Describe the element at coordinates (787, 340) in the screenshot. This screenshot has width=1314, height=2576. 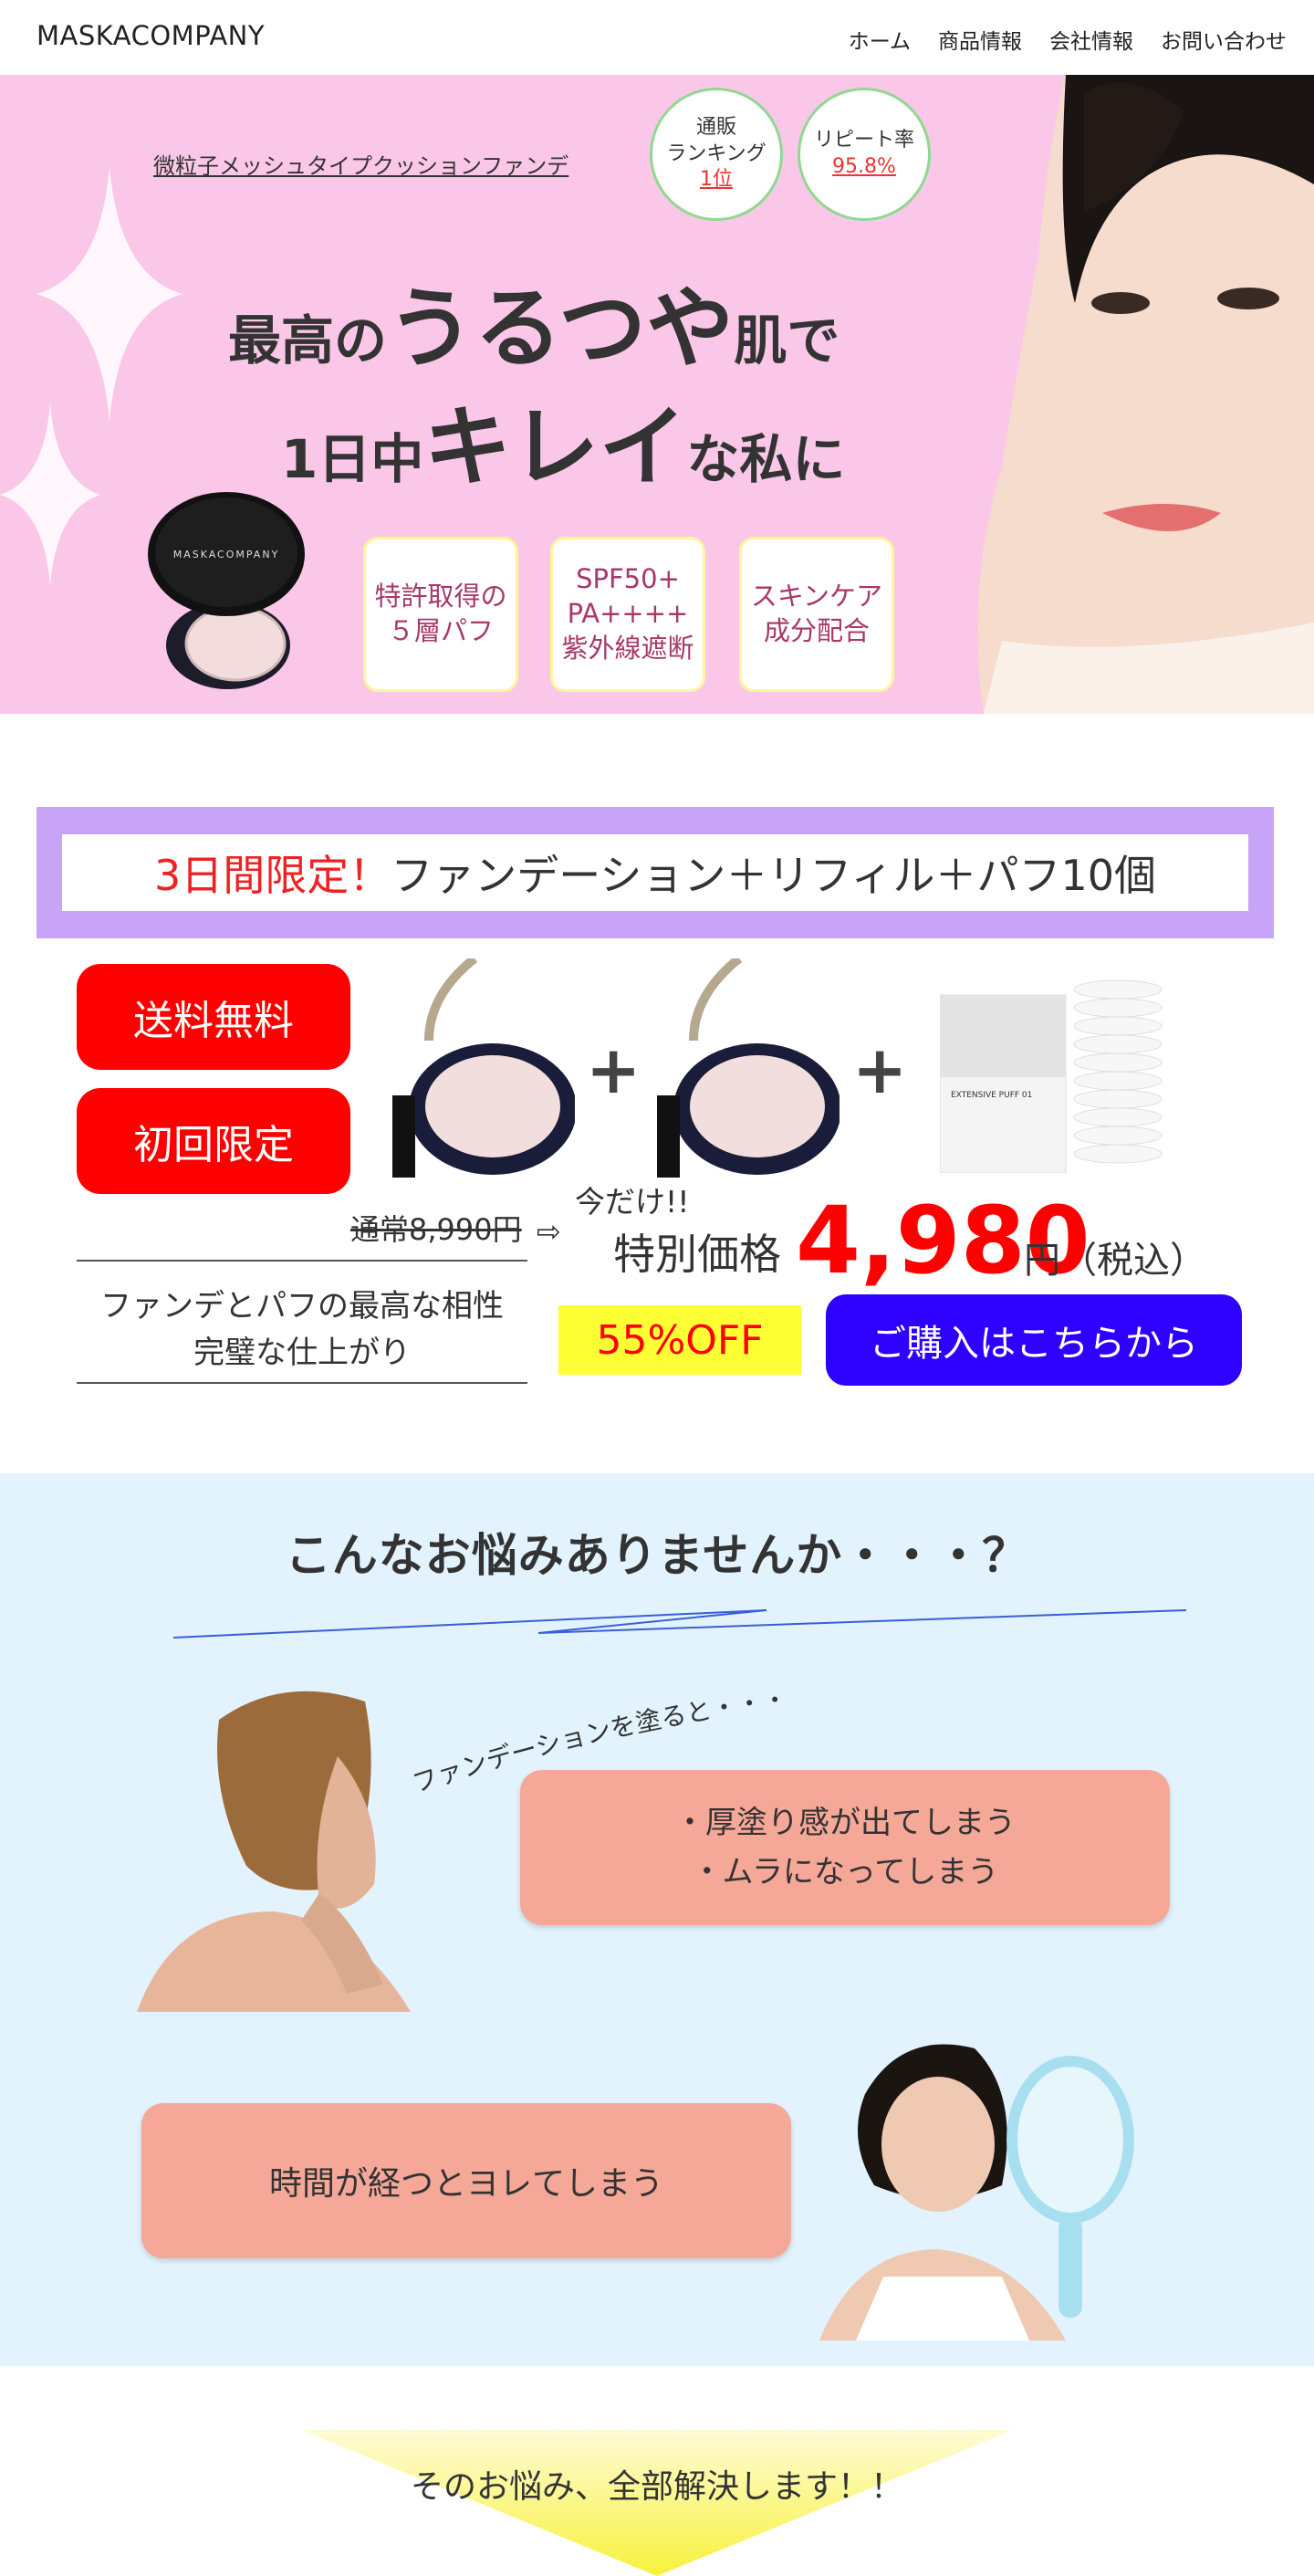
I see `headline-text: 肌で` at that location.